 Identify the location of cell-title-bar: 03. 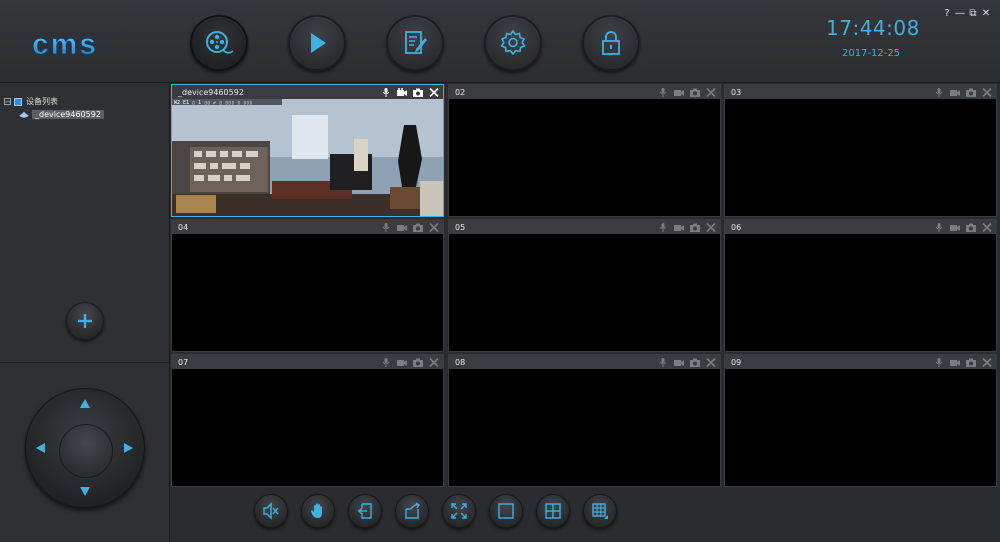
(860, 92).